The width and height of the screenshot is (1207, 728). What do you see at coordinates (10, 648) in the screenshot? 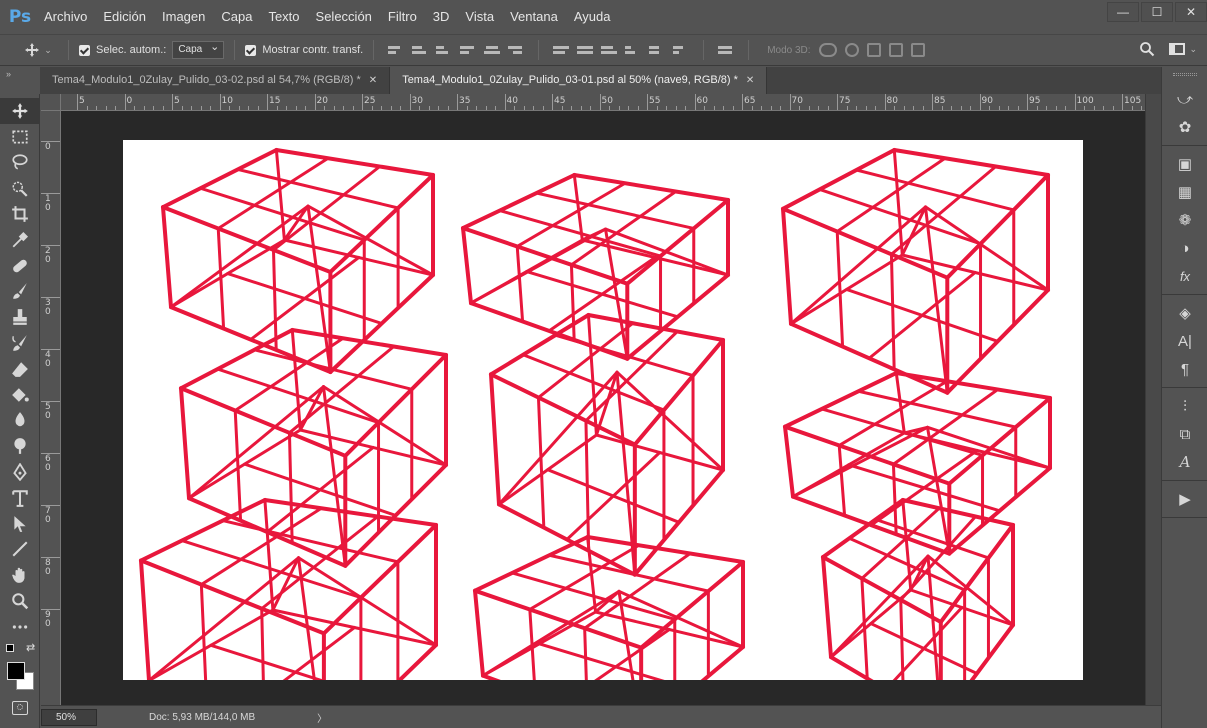
I see `default-colors-icon` at bounding box center [10, 648].